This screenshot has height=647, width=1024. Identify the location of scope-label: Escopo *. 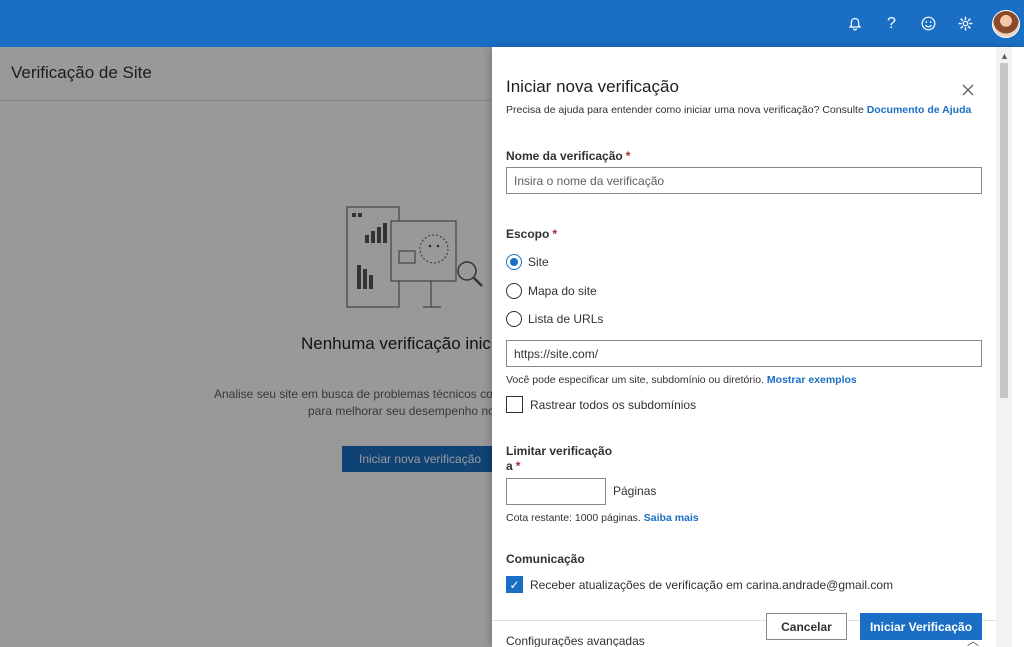
(531, 234).